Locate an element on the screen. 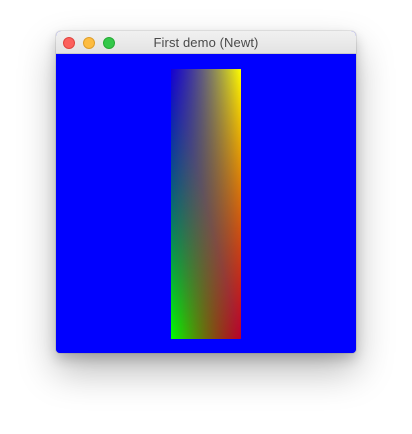  window-title: First demo (Newt) is located at coordinates (206, 42).